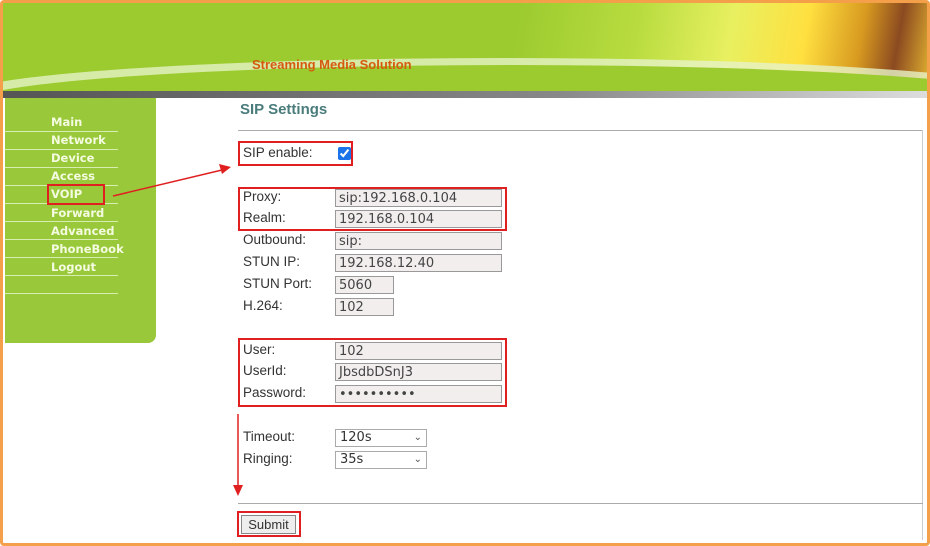 This screenshot has width=930, height=546. I want to click on sidebar-item-access: Access, so click(73, 176).